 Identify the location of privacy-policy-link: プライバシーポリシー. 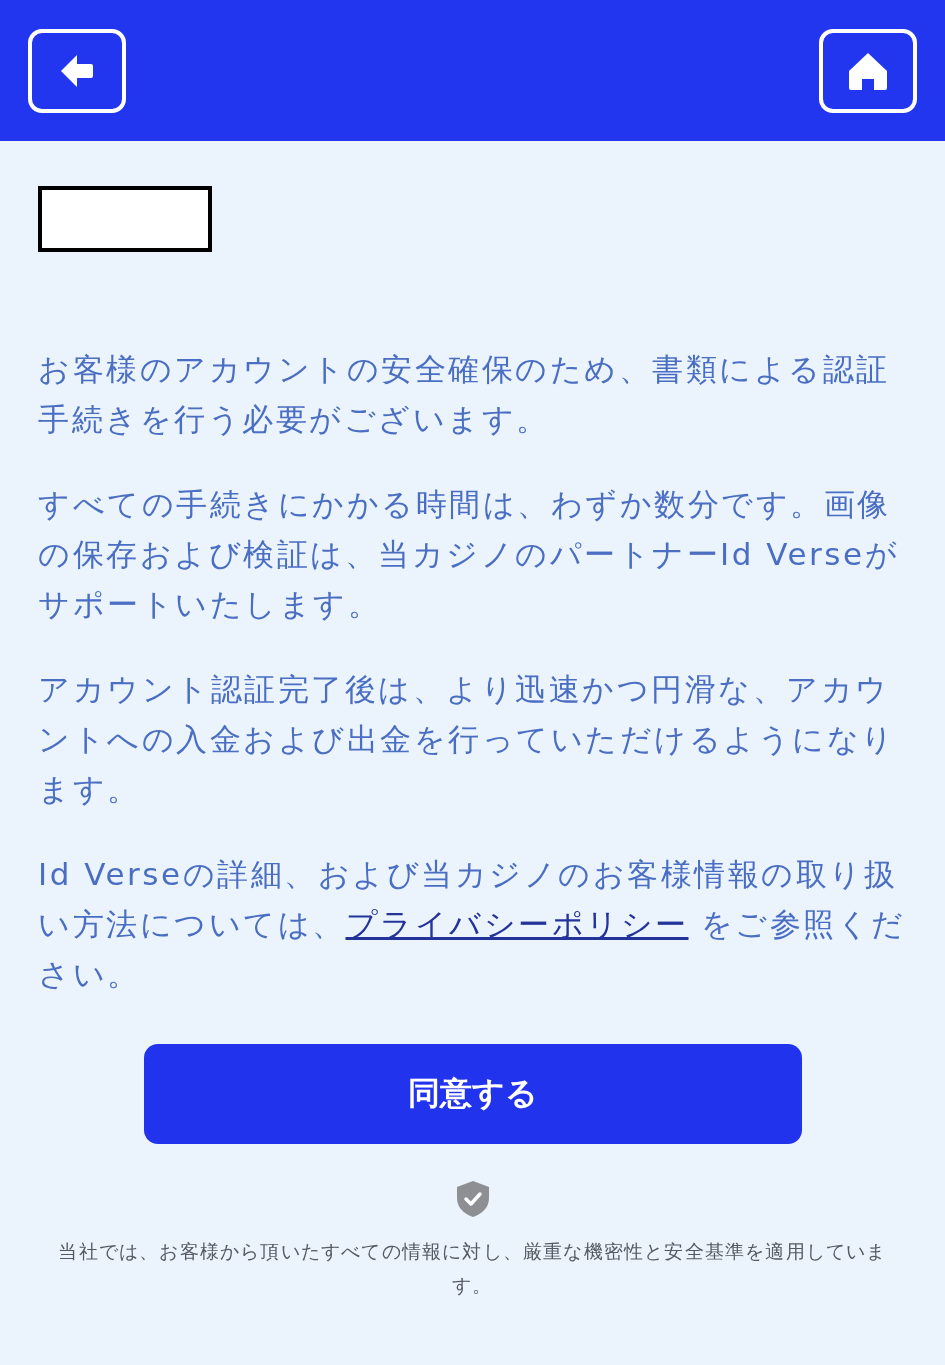
(517, 924).